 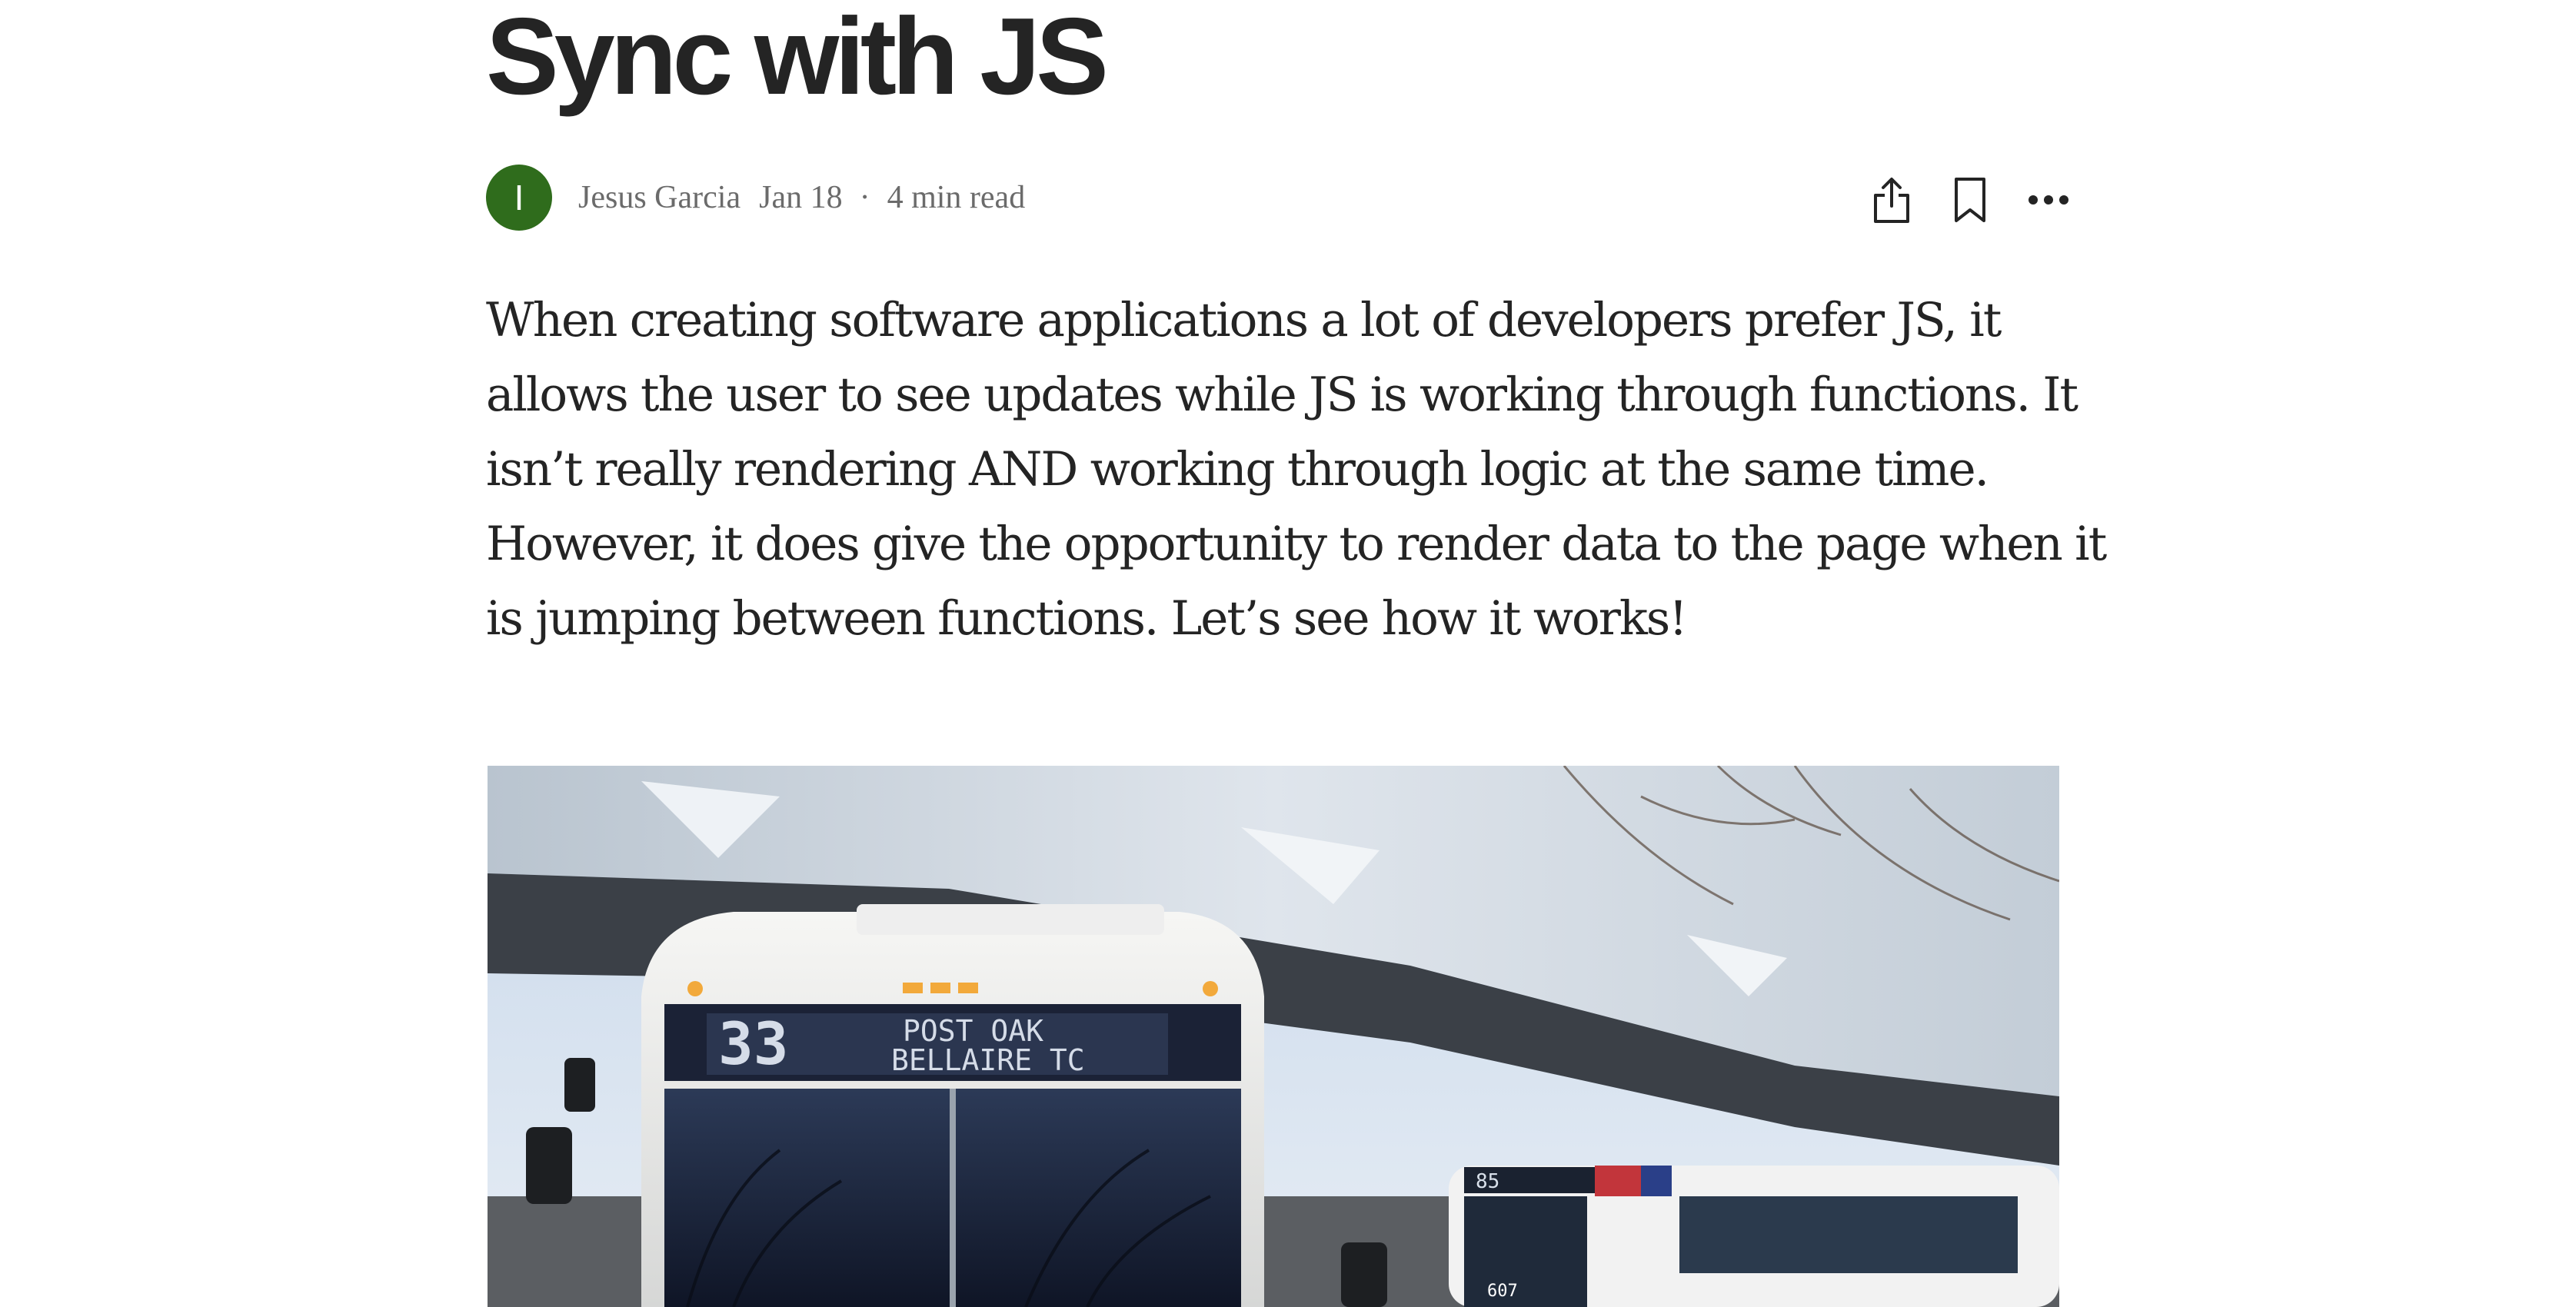 What do you see at coordinates (957, 197) in the screenshot?
I see `read-time: 4 min read` at bounding box center [957, 197].